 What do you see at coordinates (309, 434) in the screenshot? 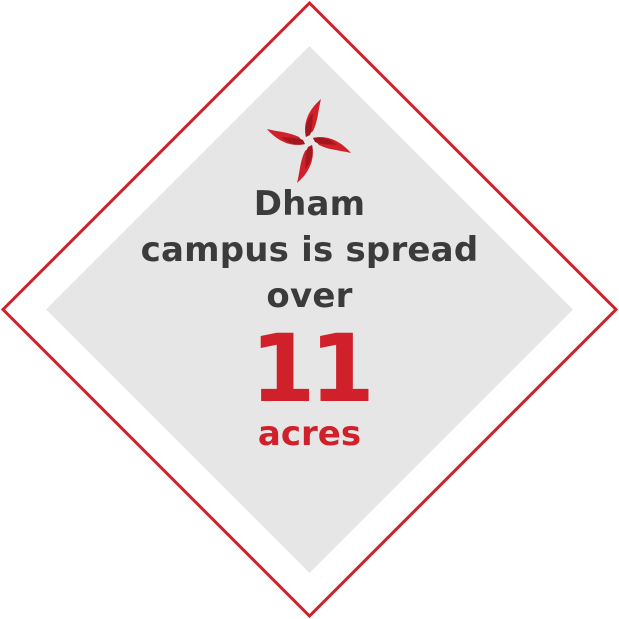
I see `area-unit: acres` at bounding box center [309, 434].